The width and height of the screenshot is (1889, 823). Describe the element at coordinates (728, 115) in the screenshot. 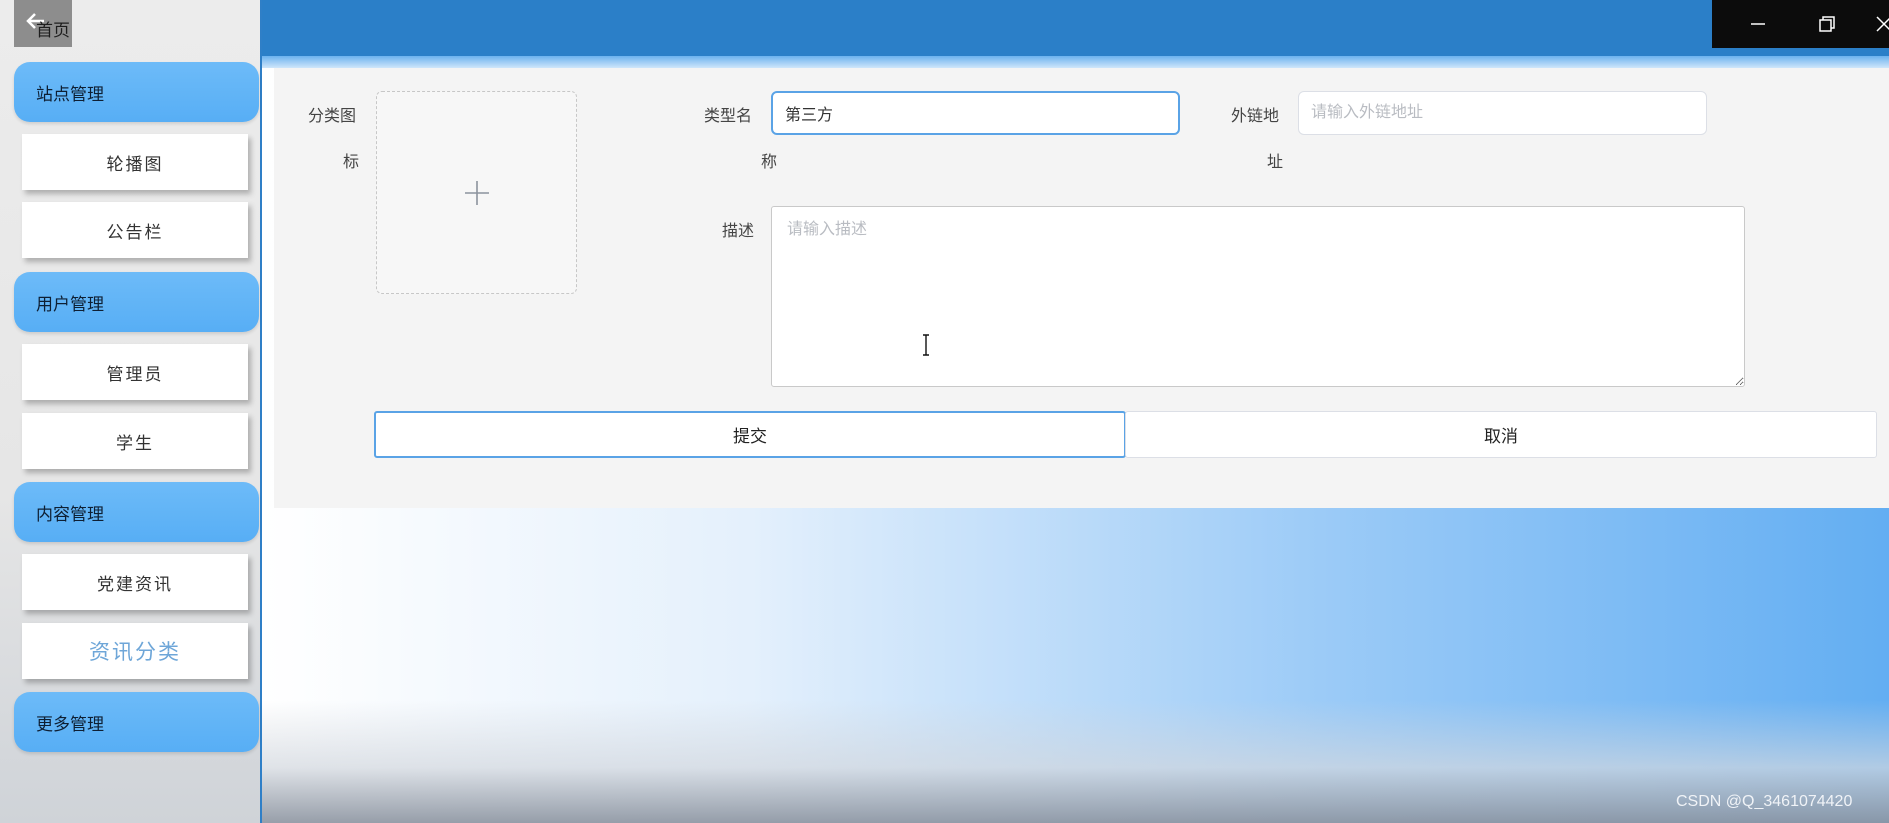

I see `type-name-label: 类型名` at that location.